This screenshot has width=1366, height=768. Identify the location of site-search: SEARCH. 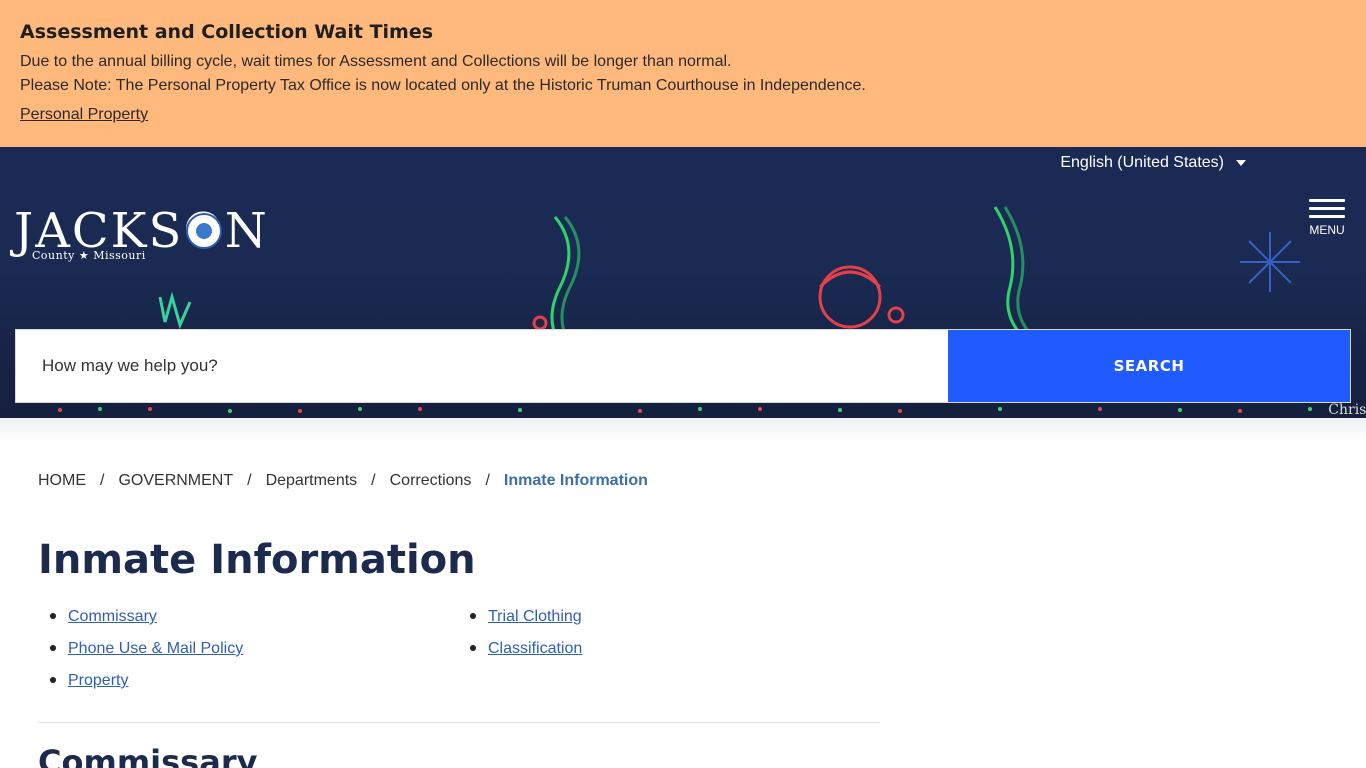
(683, 366).